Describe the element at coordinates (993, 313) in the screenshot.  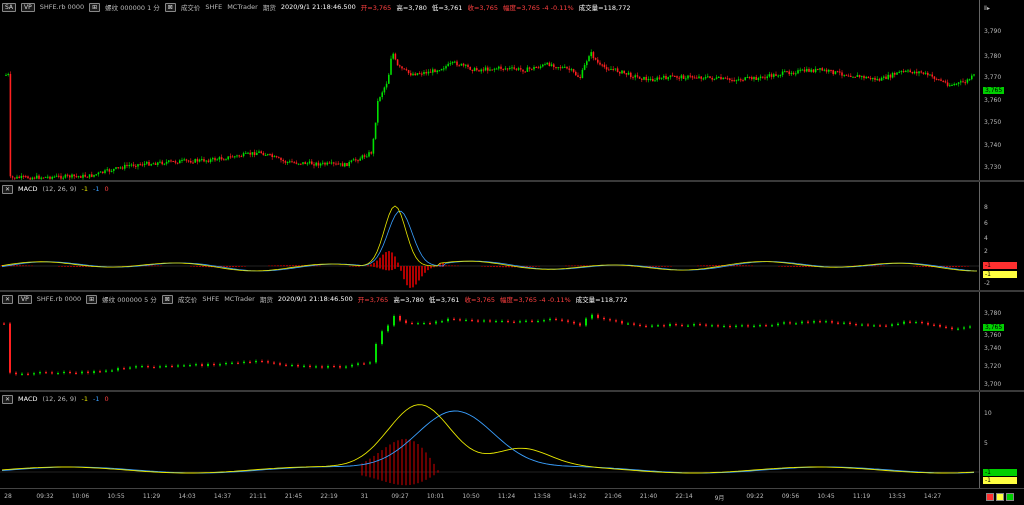
I see `price-tick: 3,780` at that location.